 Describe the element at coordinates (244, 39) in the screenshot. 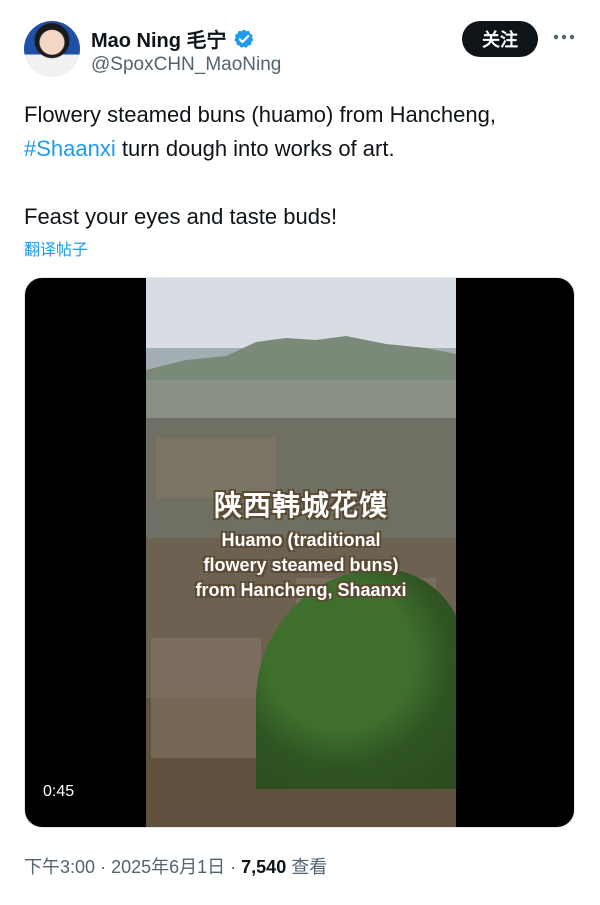

I see `verified-badge-icon` at that location.